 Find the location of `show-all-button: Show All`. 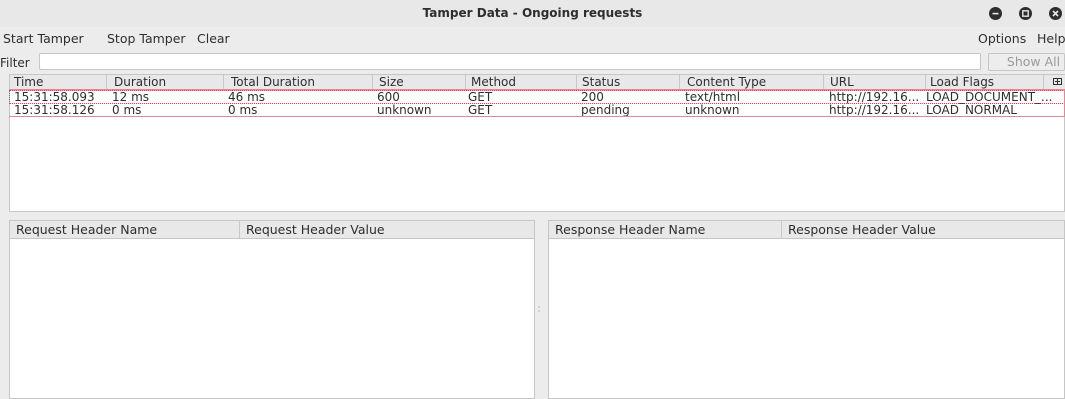

show-all-button: Show All is located at coordinates (1026, 62).